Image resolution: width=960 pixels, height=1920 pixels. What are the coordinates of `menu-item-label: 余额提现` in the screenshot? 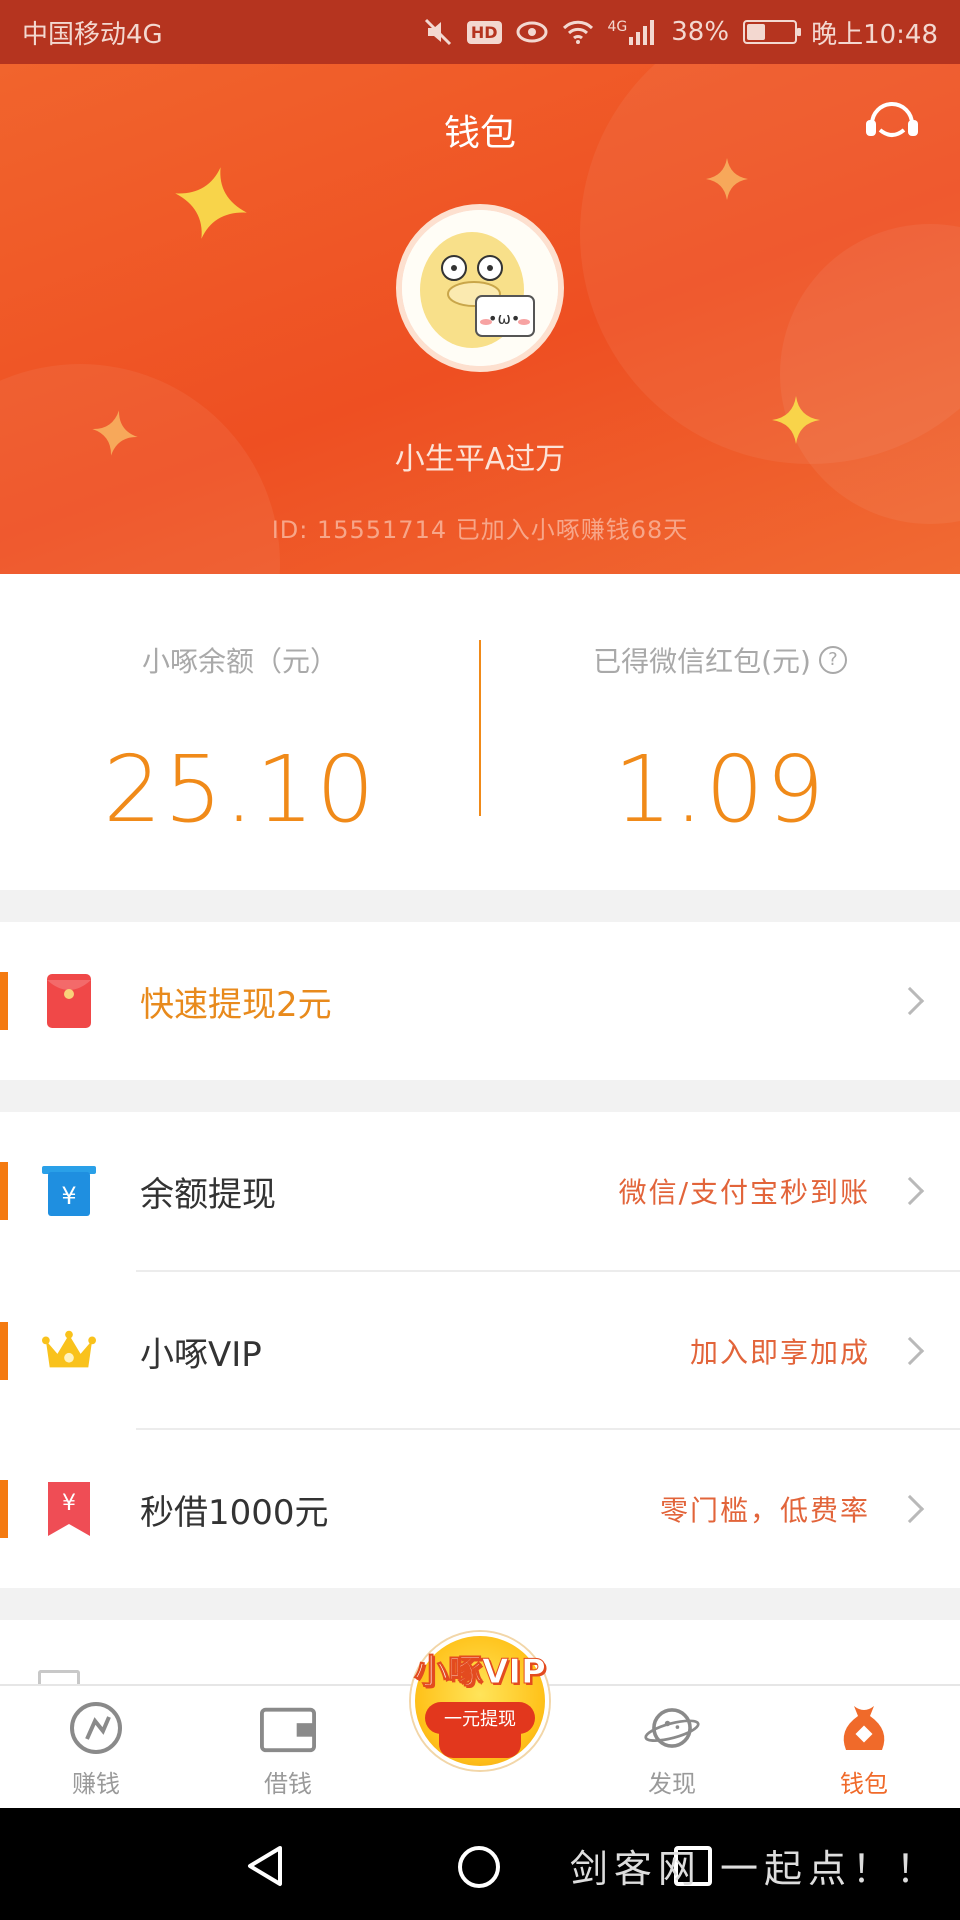 It's located at (208, 1194).